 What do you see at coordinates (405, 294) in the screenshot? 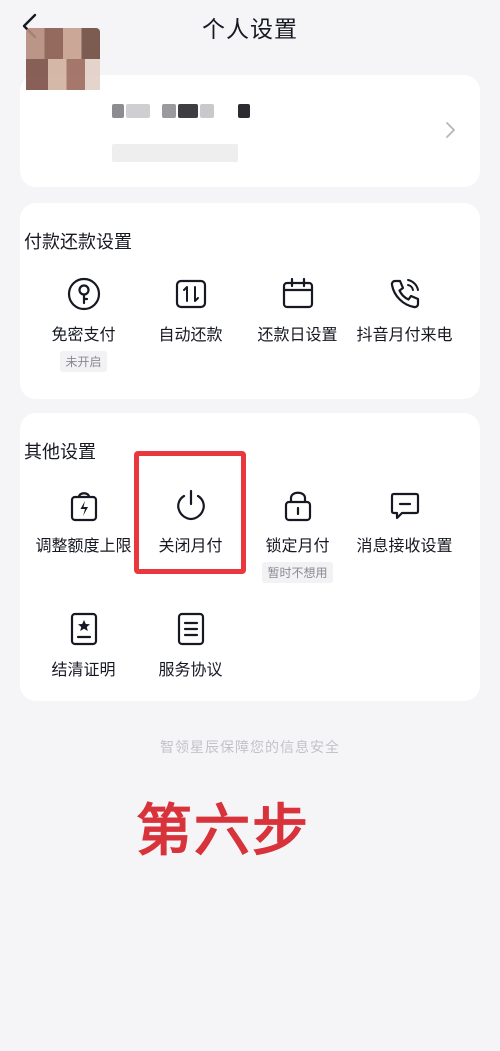
I see `phone-call-icon` at bounding box center [405, 294].